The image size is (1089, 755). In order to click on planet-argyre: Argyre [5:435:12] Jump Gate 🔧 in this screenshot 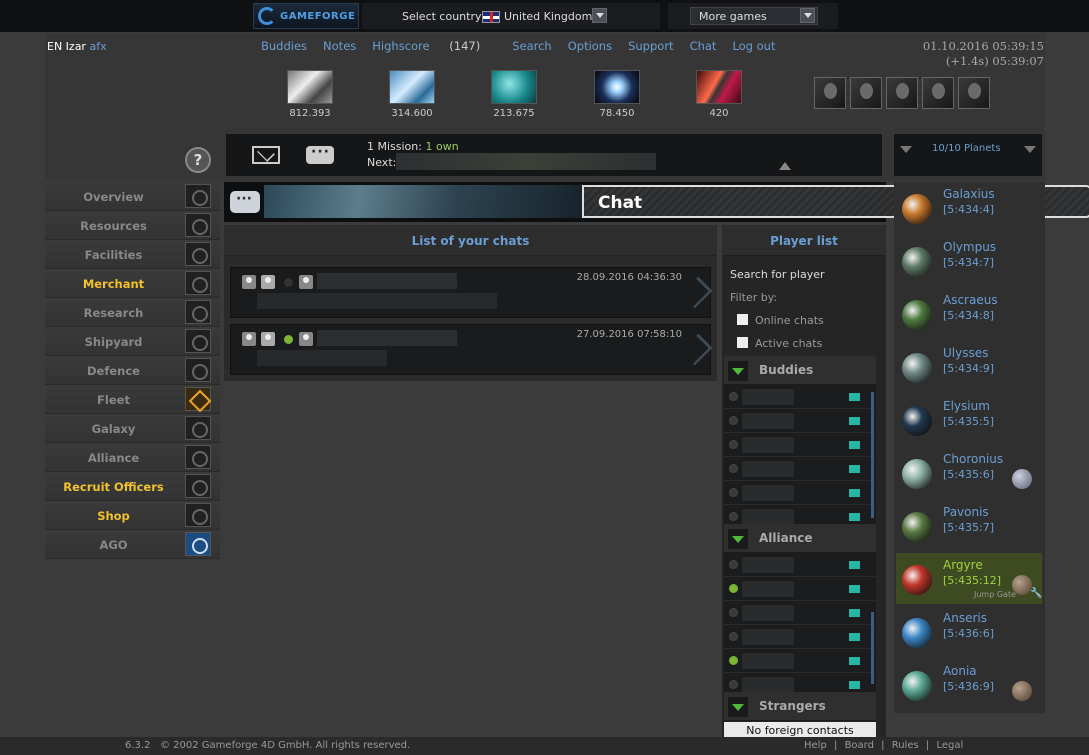, I will do `click(969, 578)`.